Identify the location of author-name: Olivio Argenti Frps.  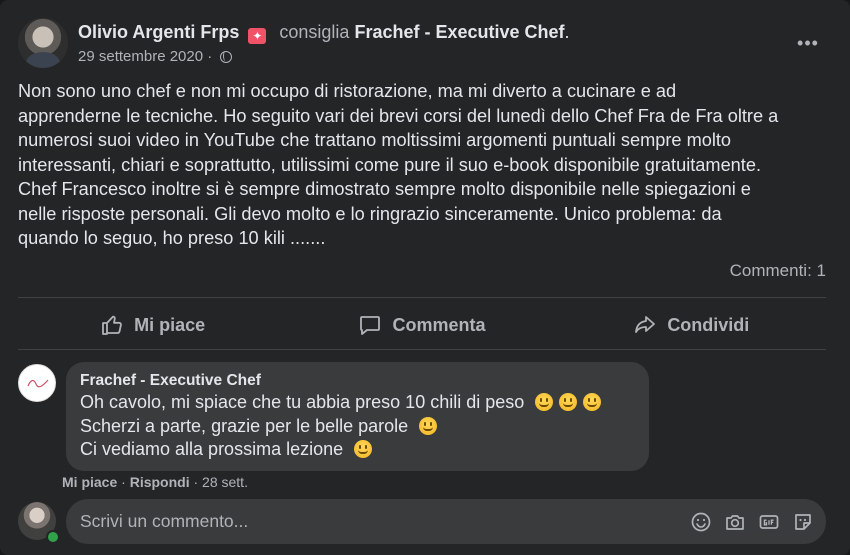
(158, 32).